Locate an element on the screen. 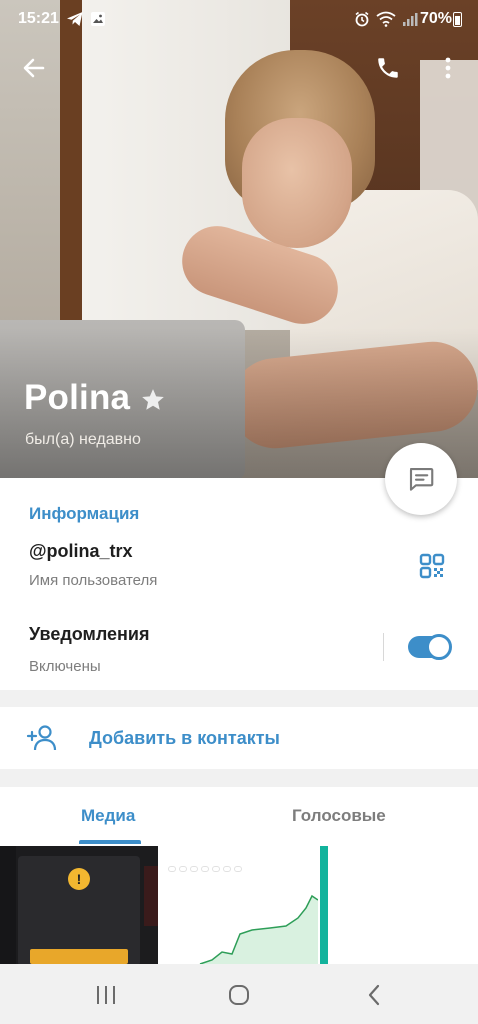 This screenshot has width=478, height=1024. status-bar: 15:21 70% is located at coordinates (239, 20).